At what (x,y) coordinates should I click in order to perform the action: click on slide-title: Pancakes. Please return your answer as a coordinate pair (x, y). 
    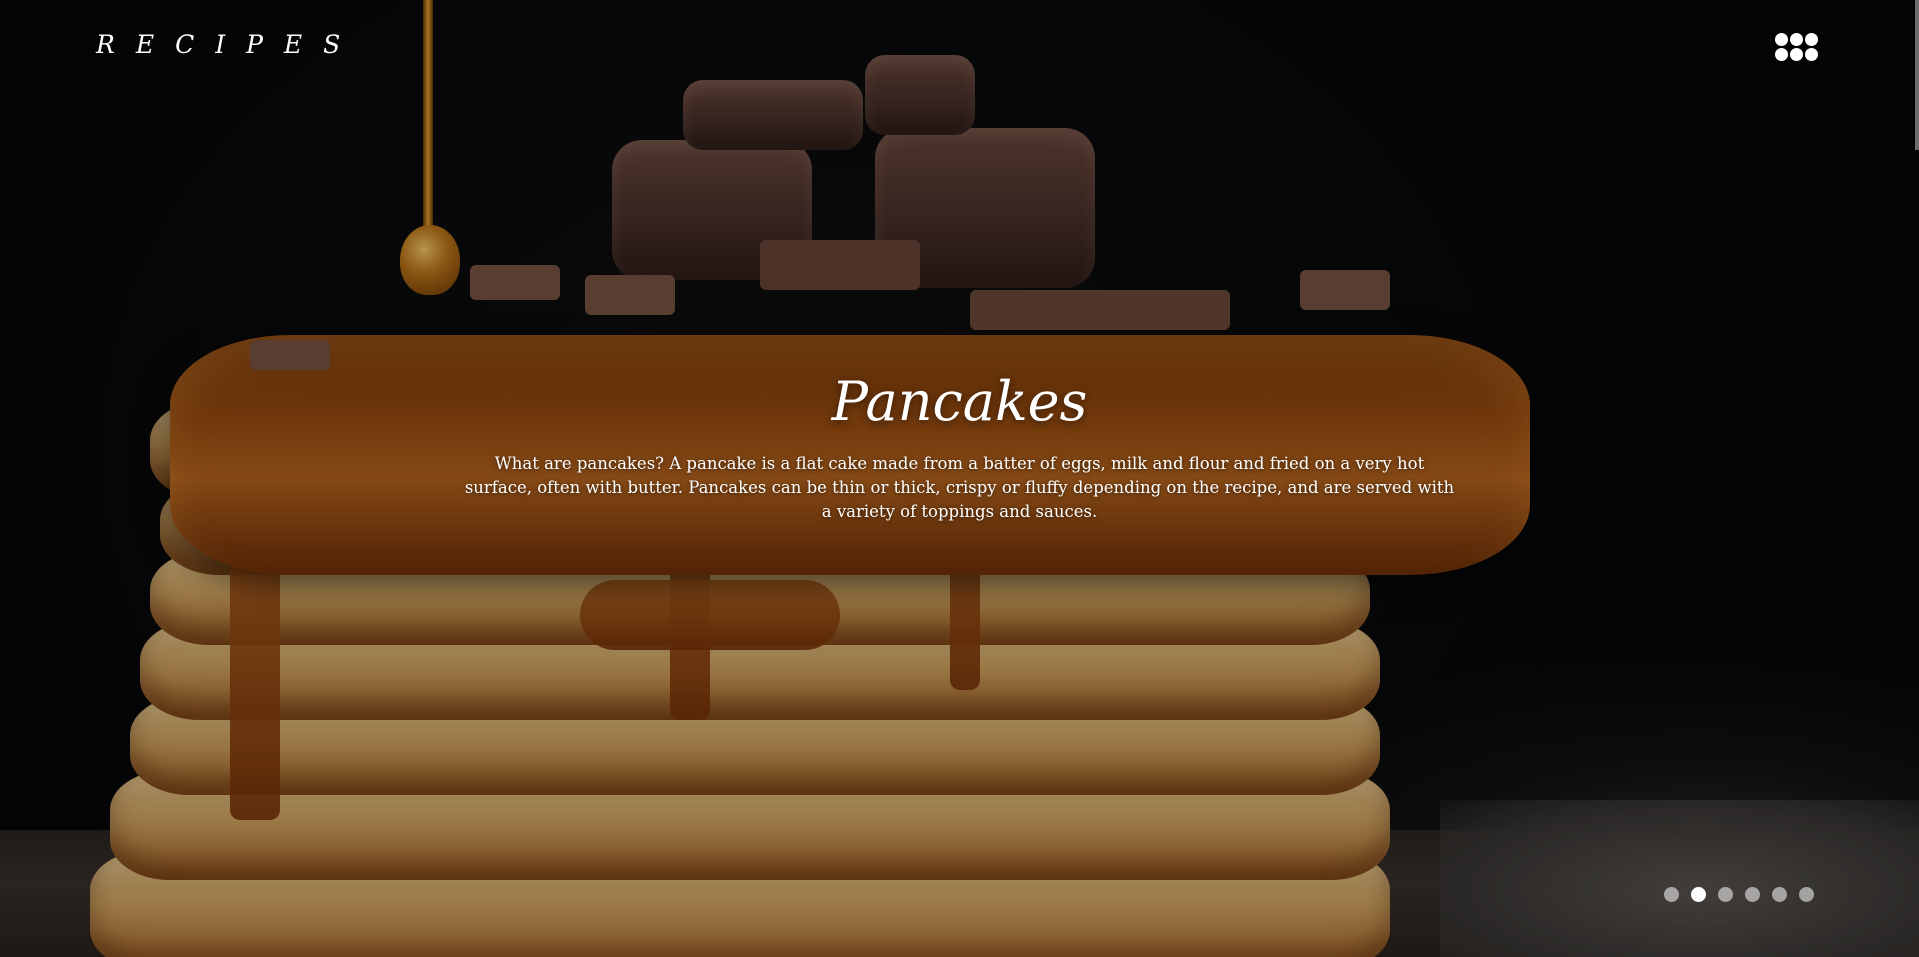
    Looking at the image, I should click on (959, 401).